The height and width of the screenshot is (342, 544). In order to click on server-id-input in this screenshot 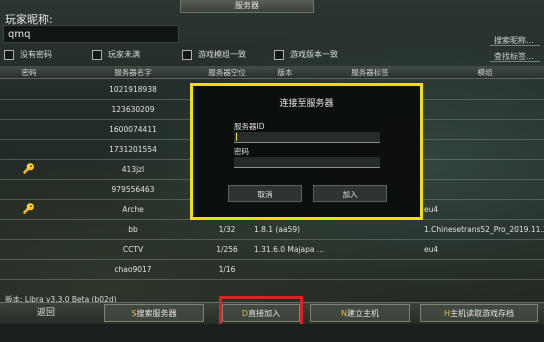, I will do `click(307, 137)`.